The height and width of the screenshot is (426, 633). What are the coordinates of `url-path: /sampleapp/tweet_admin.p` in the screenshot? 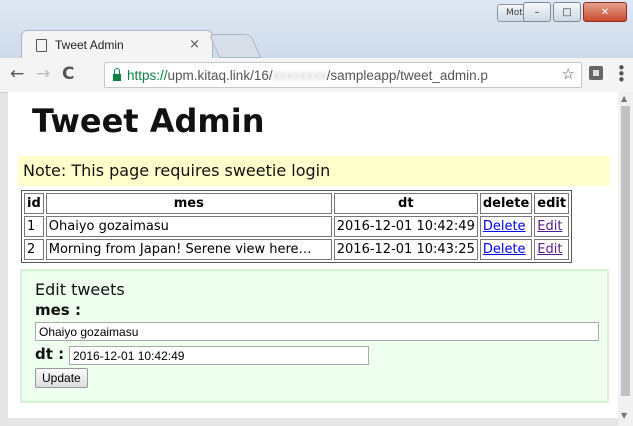 It's located at (407, 75).